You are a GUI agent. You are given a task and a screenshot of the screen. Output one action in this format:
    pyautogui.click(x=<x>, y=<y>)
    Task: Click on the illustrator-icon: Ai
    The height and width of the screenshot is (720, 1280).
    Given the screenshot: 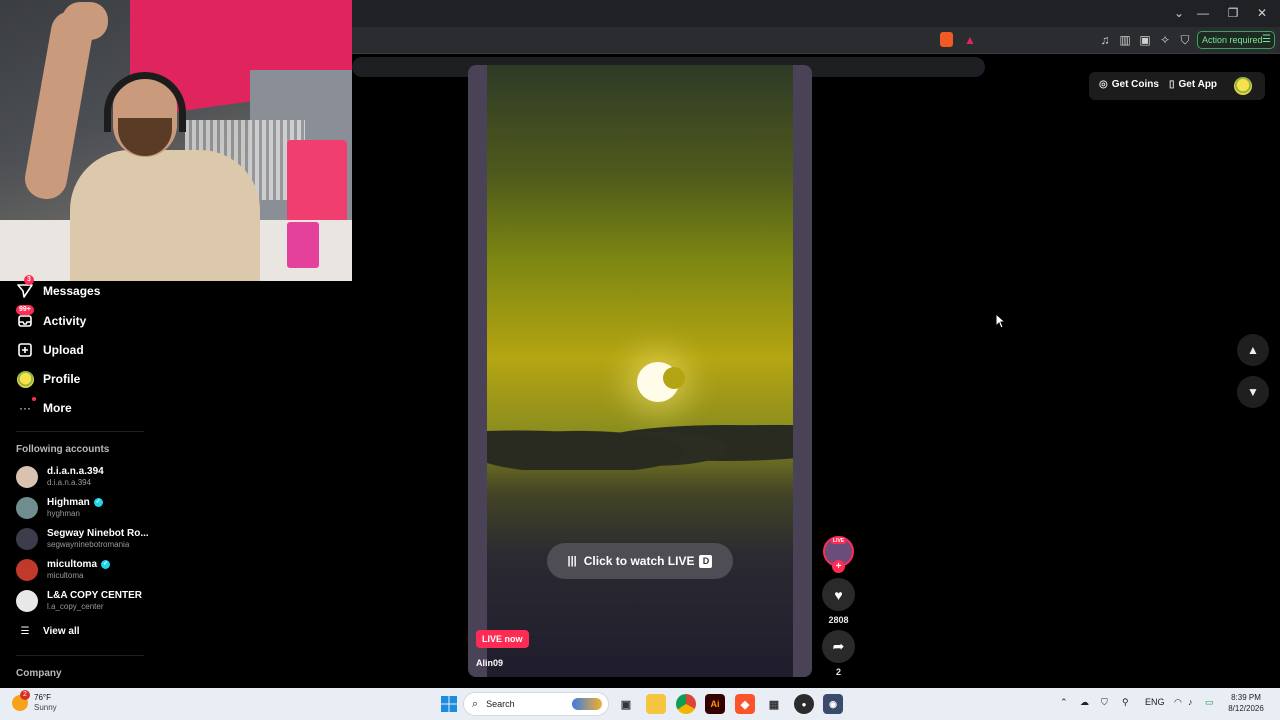 What is the action you would take?
    pyautogui.click(x=715, y=704)
    